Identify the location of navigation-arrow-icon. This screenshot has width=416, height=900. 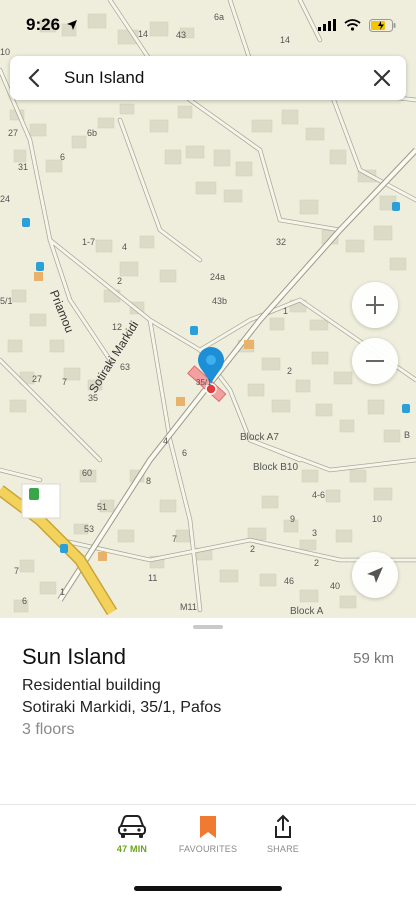
(375, 575).